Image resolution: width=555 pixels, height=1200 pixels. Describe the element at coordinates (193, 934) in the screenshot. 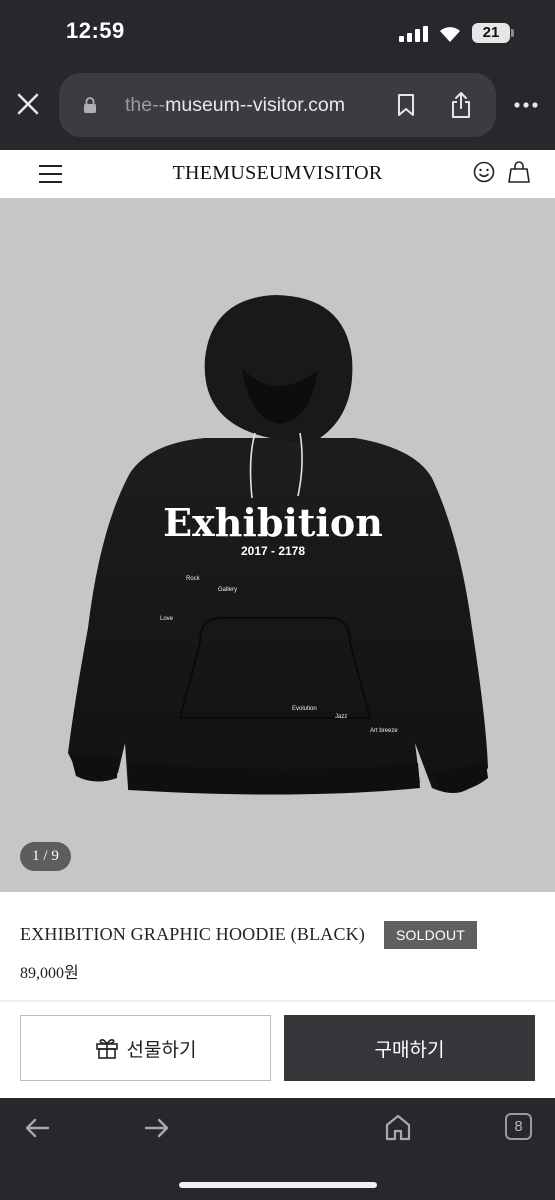

I see `product-name: EXHIBITION GRAPHIC HOODIE (BLACK)` at that location.